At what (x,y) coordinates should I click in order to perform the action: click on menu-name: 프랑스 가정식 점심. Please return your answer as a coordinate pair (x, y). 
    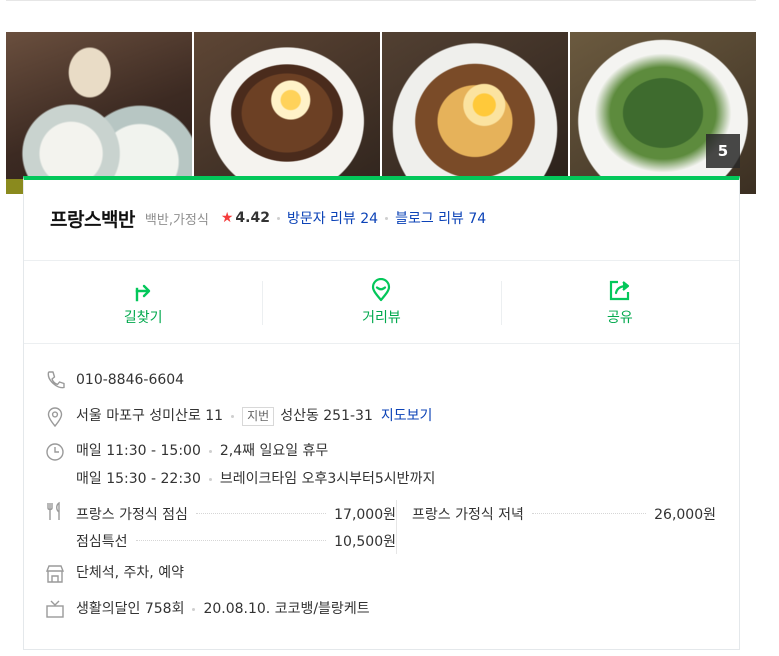
    Looking at the image, I should click on (132, 514).